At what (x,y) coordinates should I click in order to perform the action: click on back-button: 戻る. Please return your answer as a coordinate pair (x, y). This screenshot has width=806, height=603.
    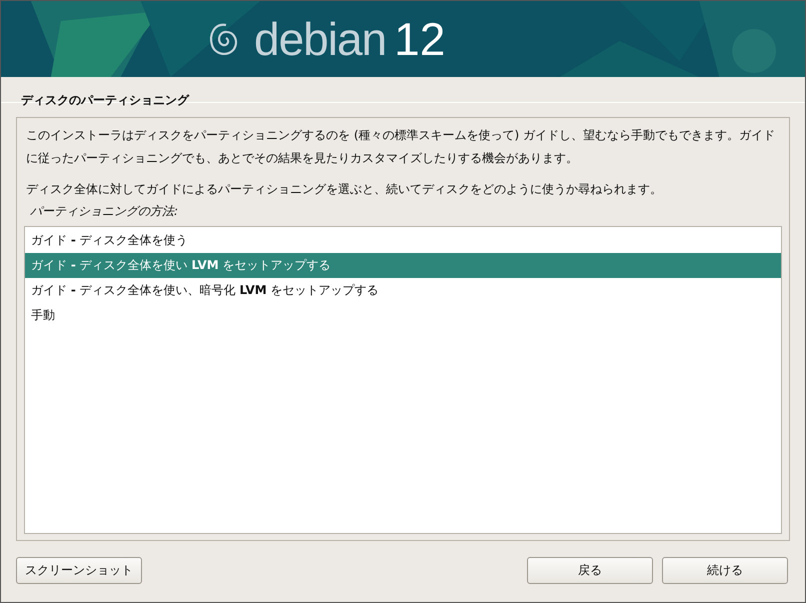
    Looking at the image, I should click on (590, 570).